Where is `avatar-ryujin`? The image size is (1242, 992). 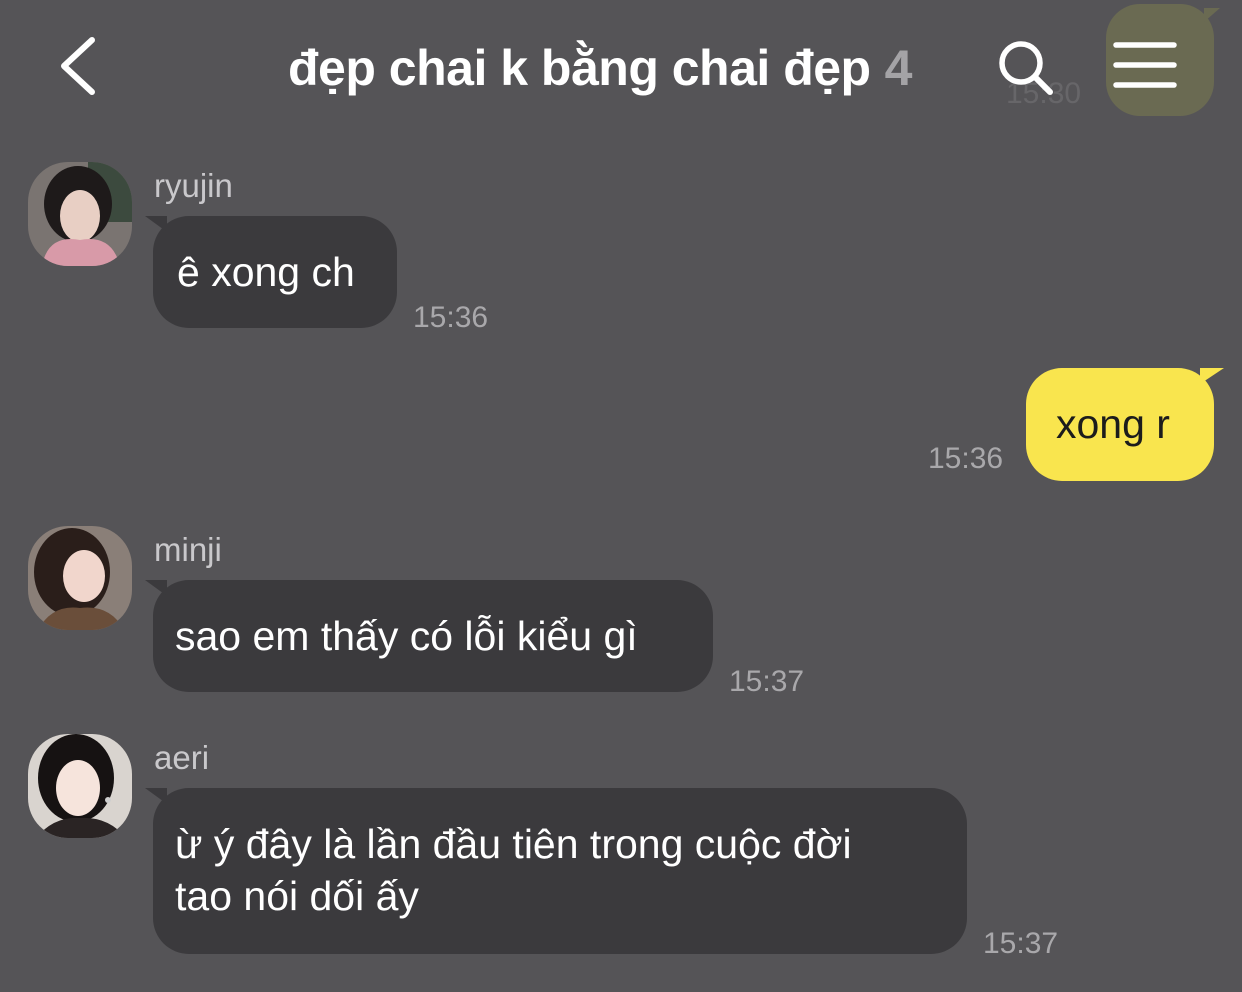
avatar-ryujin is located at coordinates (80, 214).